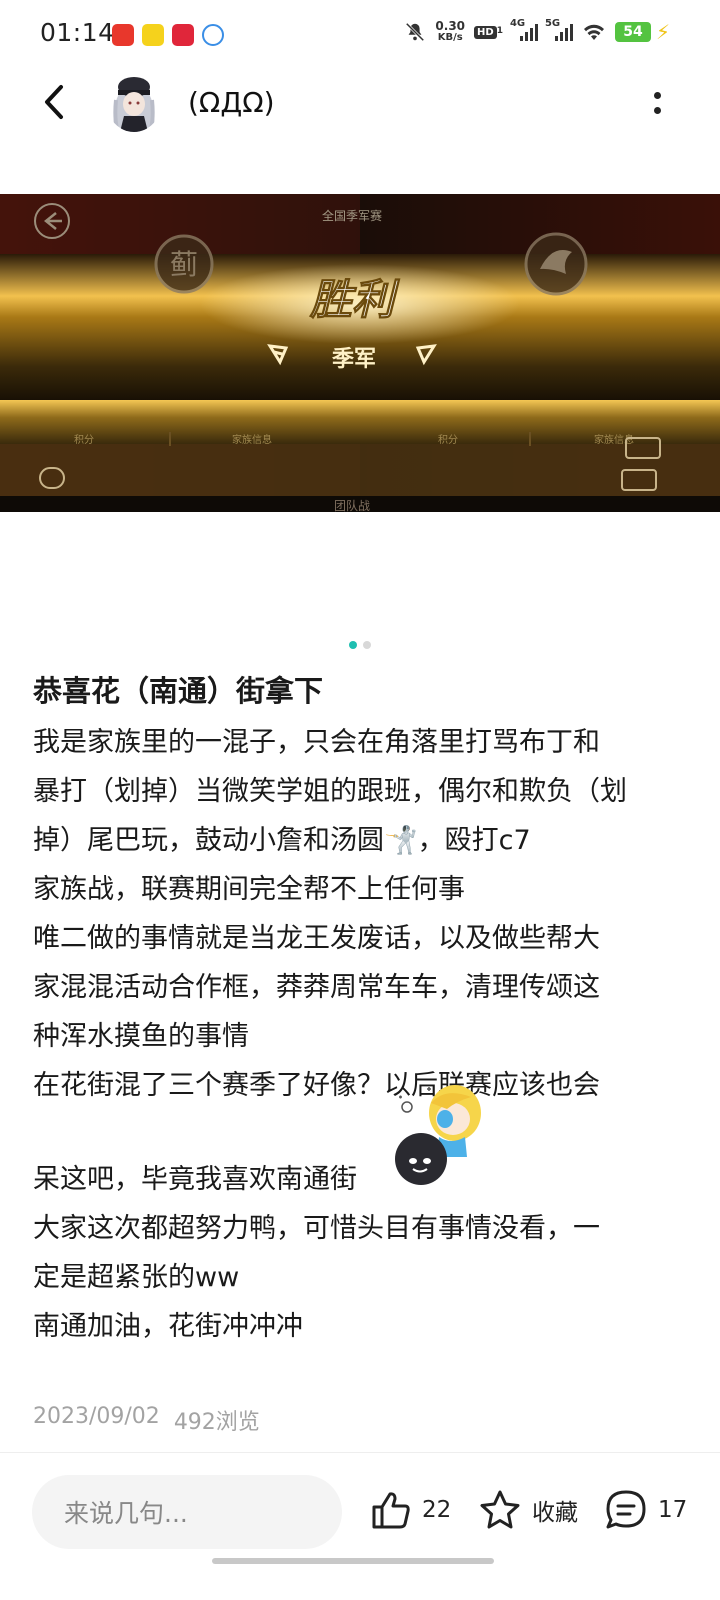  I want to click on comment-bubble-icon, so click(626, 1509).